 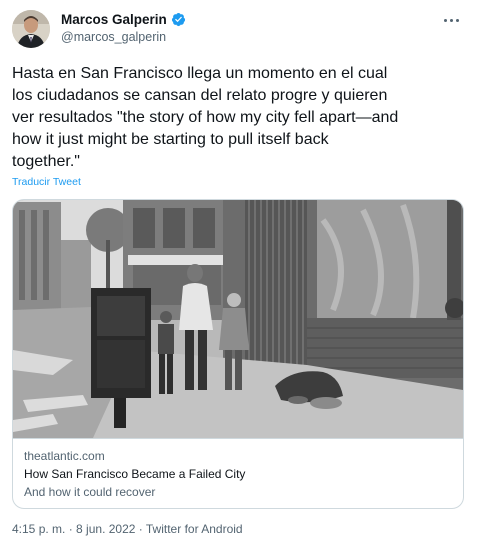 I want to click on tweet-time: 4:15 p. m., so click(x=38, y=529).